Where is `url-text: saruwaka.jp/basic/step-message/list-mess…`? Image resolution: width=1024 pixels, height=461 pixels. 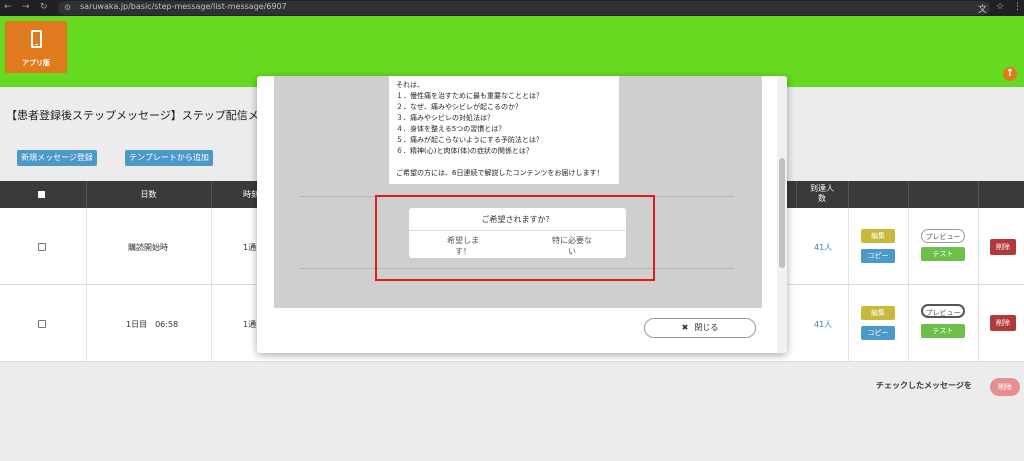 url-text: saruwaka.jp/basic/step-message/list-mess… is located at coordinates (183, 6).